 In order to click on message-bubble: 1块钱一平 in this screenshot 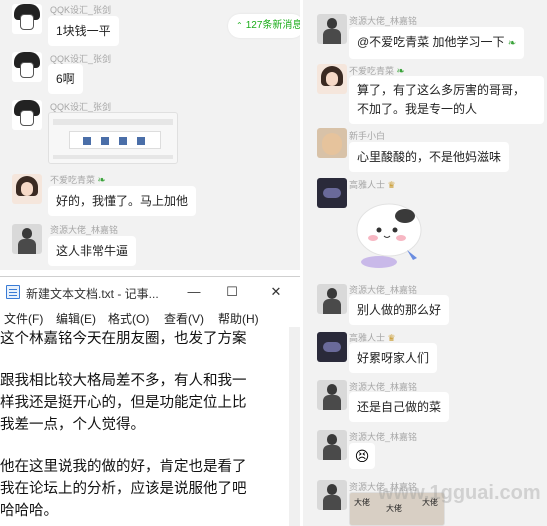, I will do `click(83, 31)`.